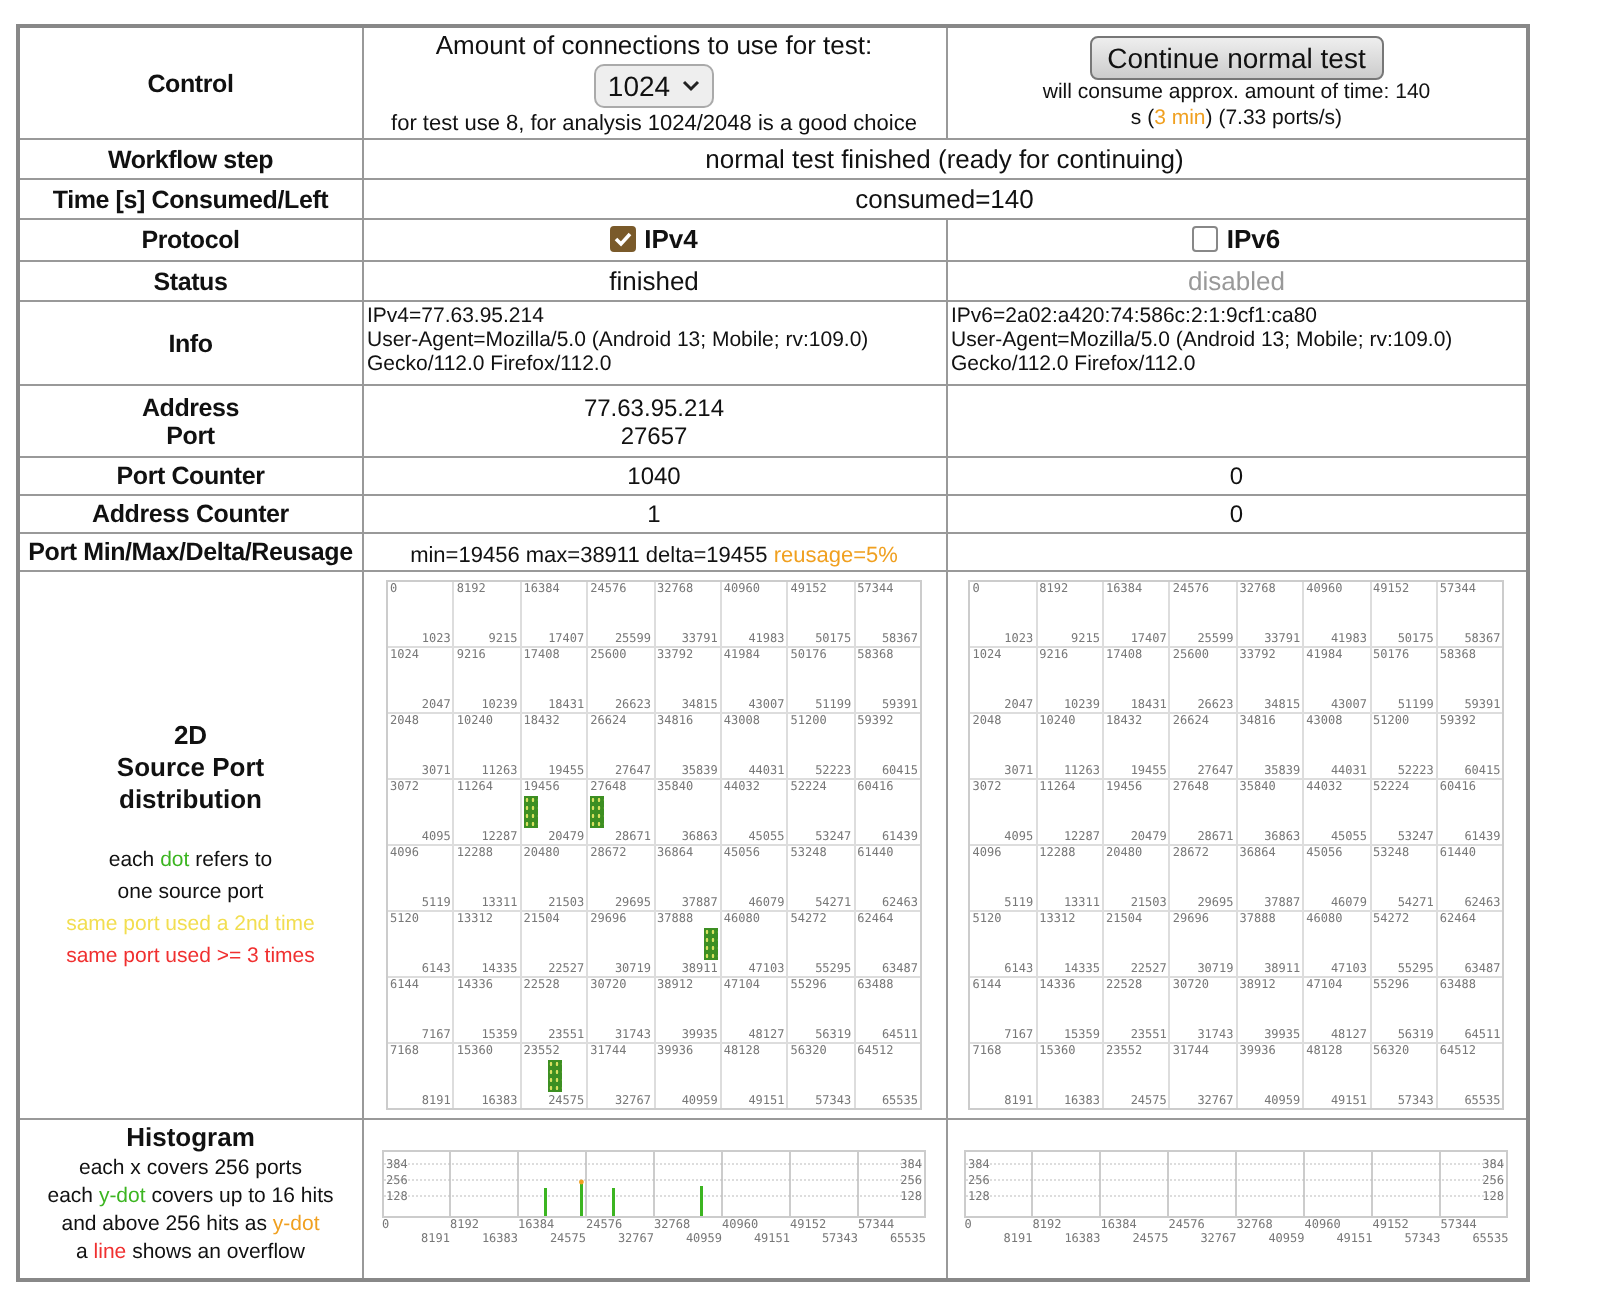 The image size is (1600, 1298). What do you see at coordinates (654, 86) in the screenshot?
I see `connections-select: 1024` at bounding box center [654, 86].